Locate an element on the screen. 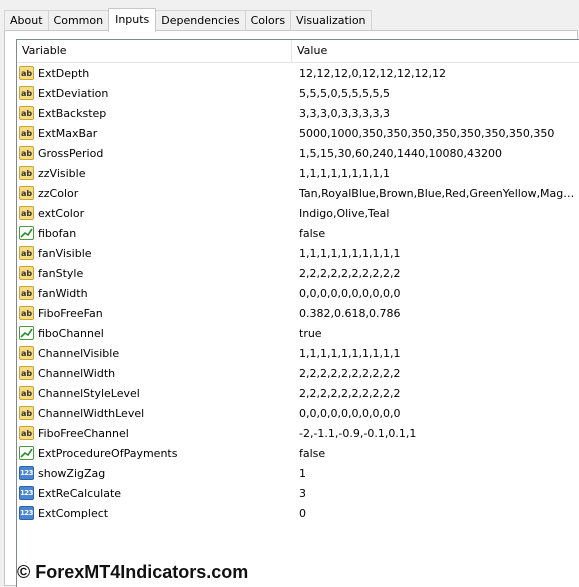  table-row: 123 showZigZag 1 is located at coordinates (298, 473).